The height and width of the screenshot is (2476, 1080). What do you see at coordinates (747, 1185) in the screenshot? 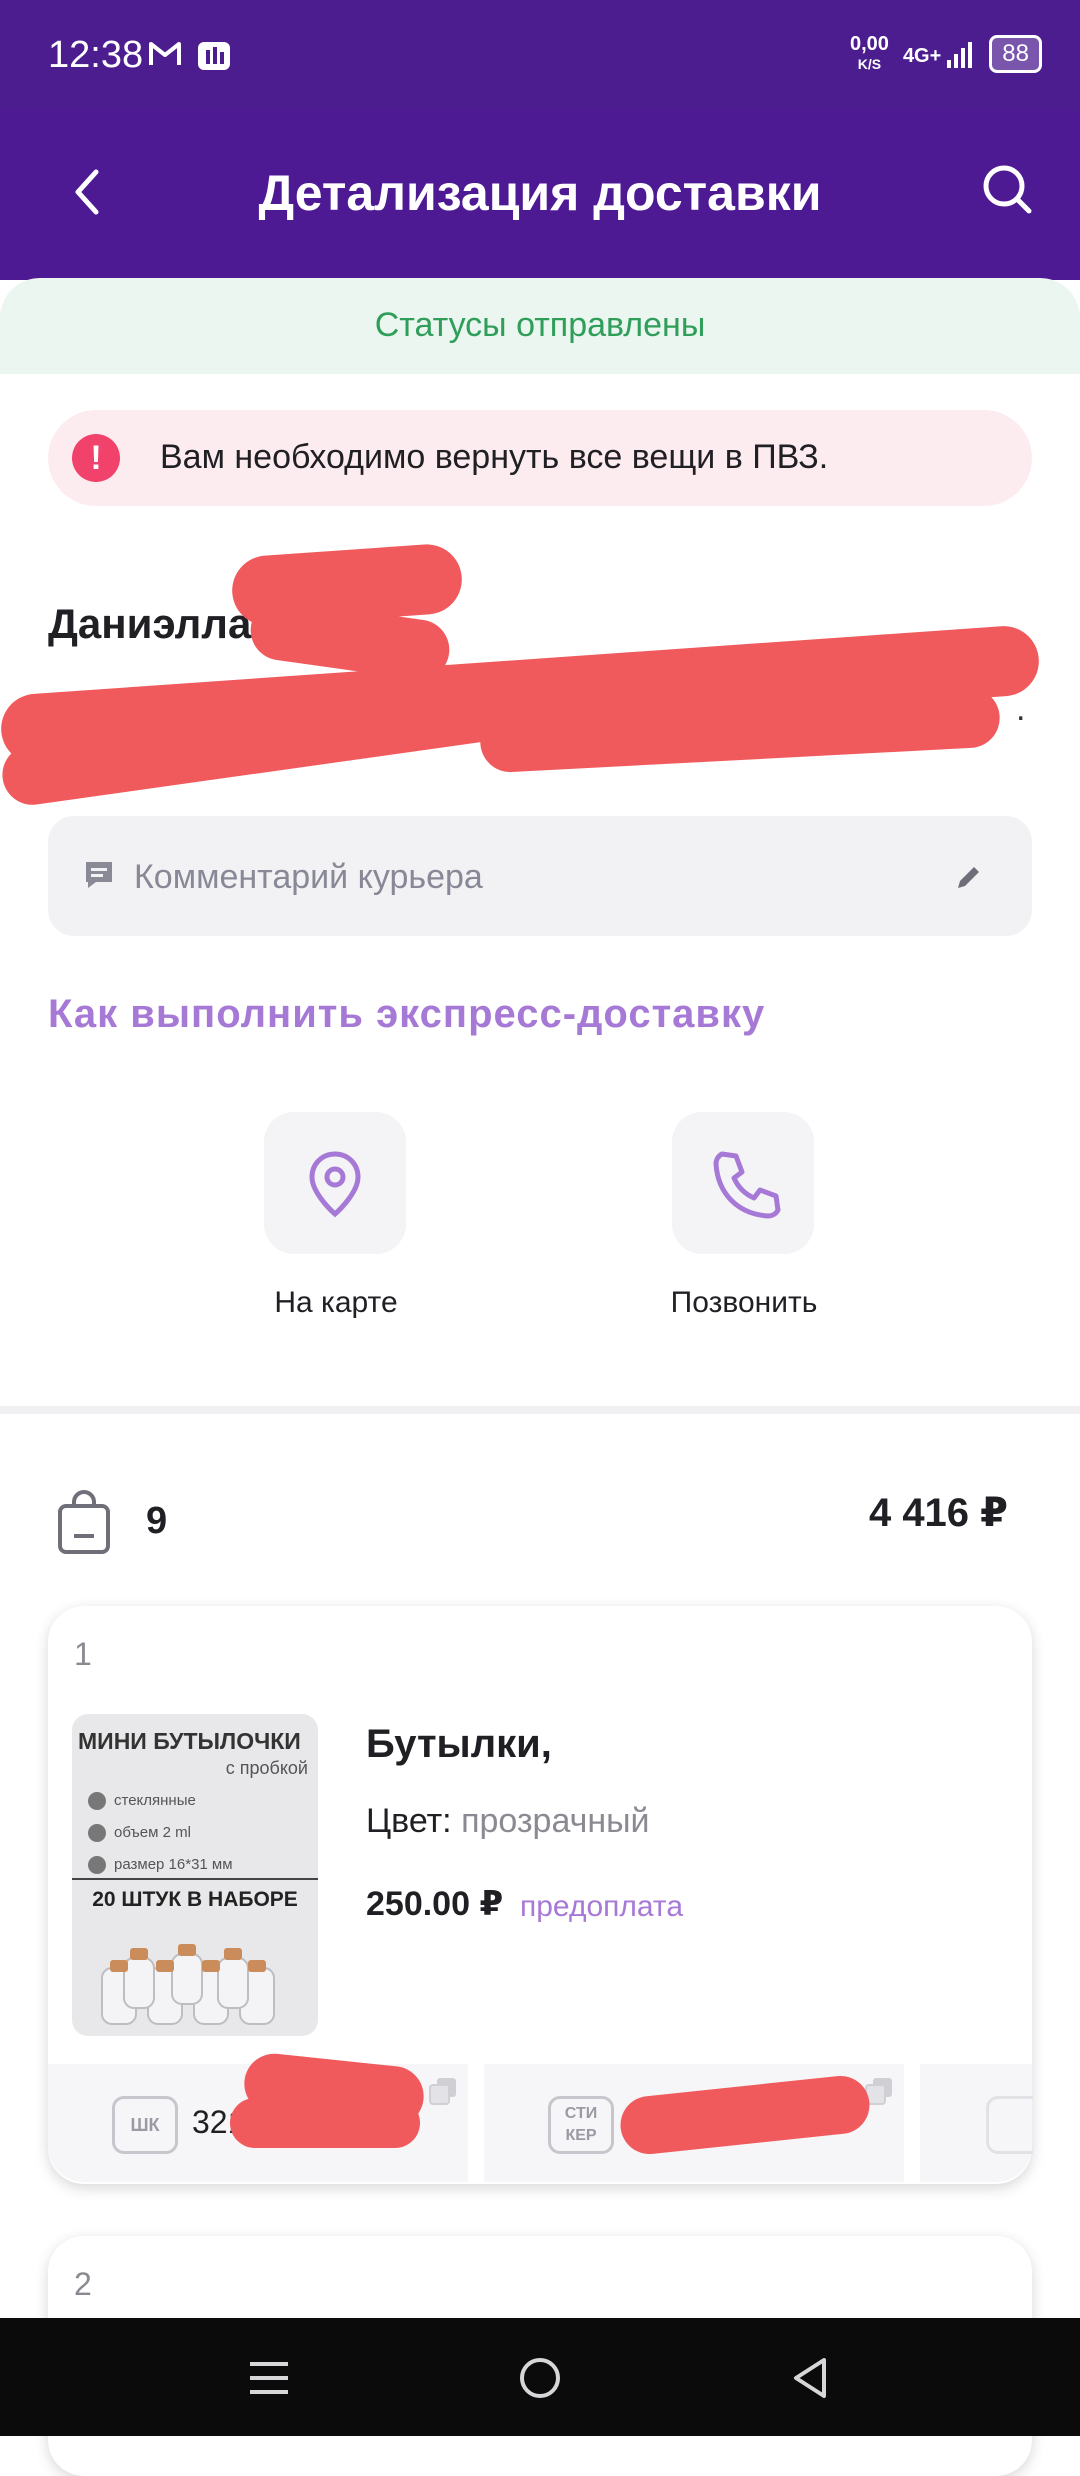
I see `phone-icon` at bounding box center [747, 1185].